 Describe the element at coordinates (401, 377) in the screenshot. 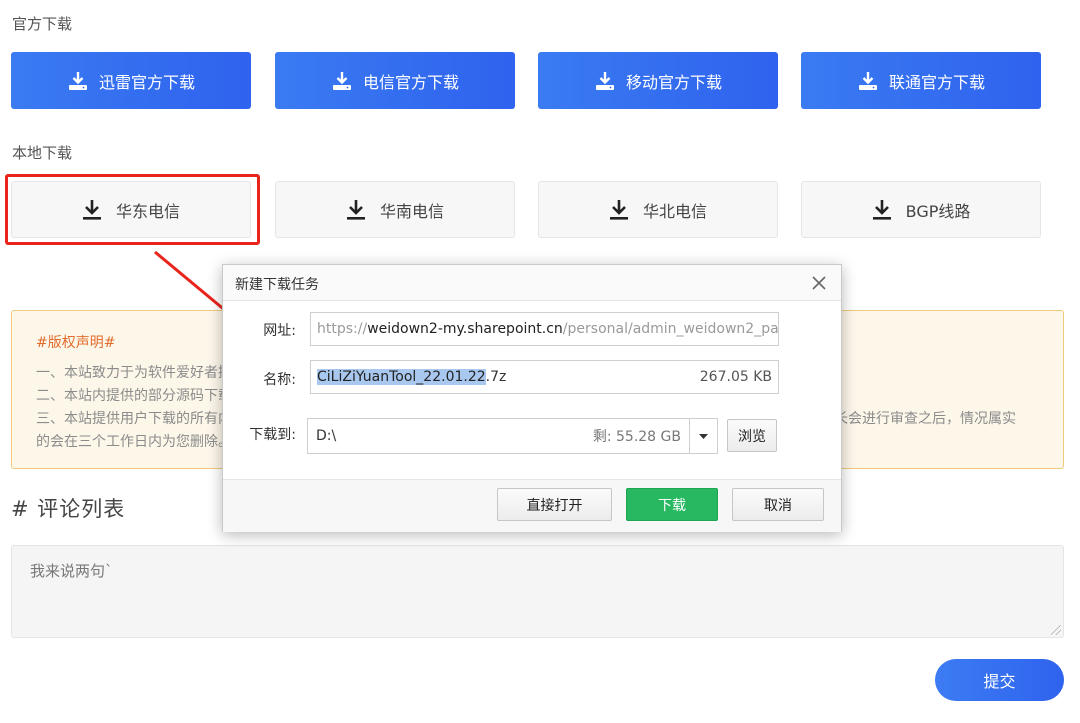

I see `filename-selected-text: CiLiZiYuanTool_22.01.22` at that location.